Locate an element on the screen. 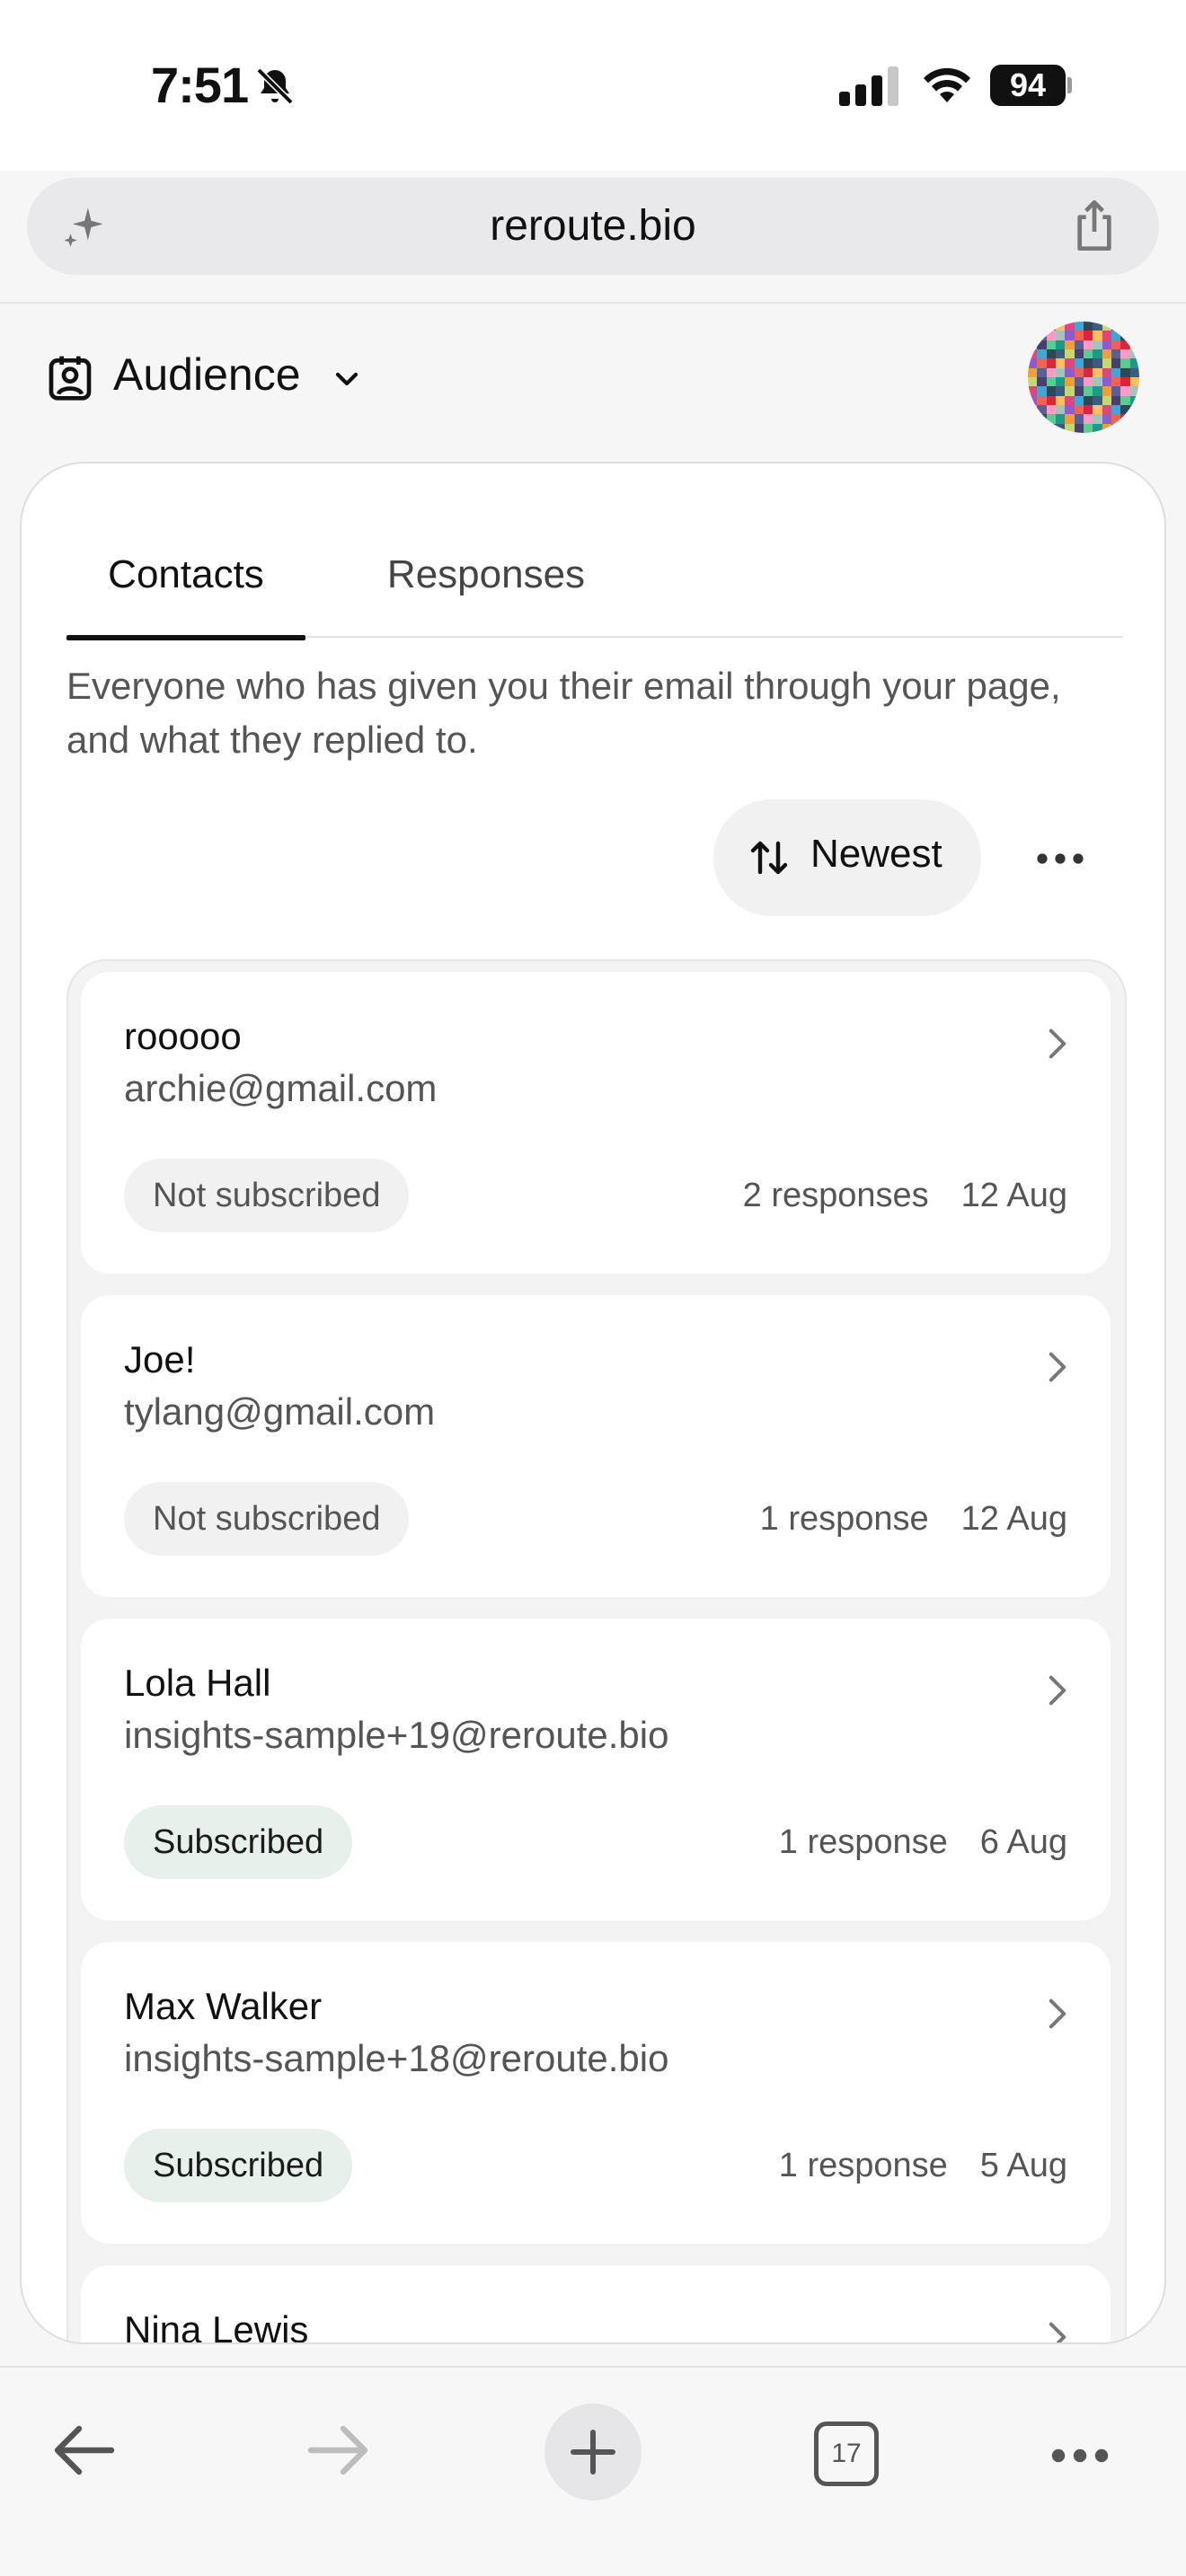  contact-card-icon is located at coordinates (70, 377).